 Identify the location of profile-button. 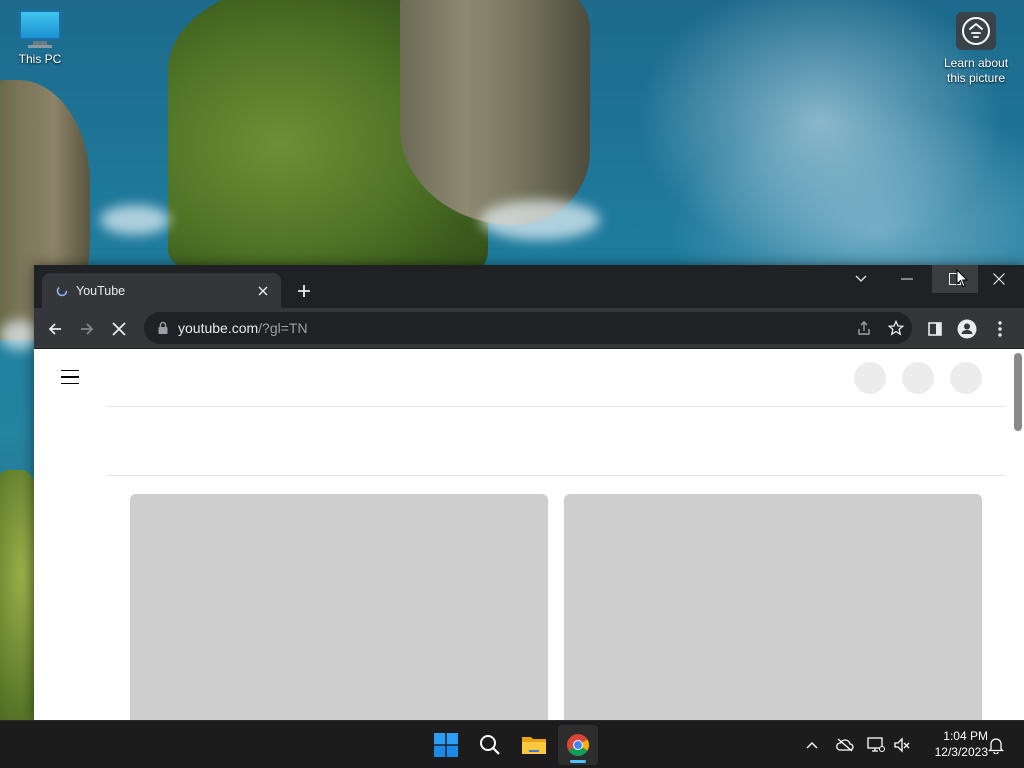
(967, 329).